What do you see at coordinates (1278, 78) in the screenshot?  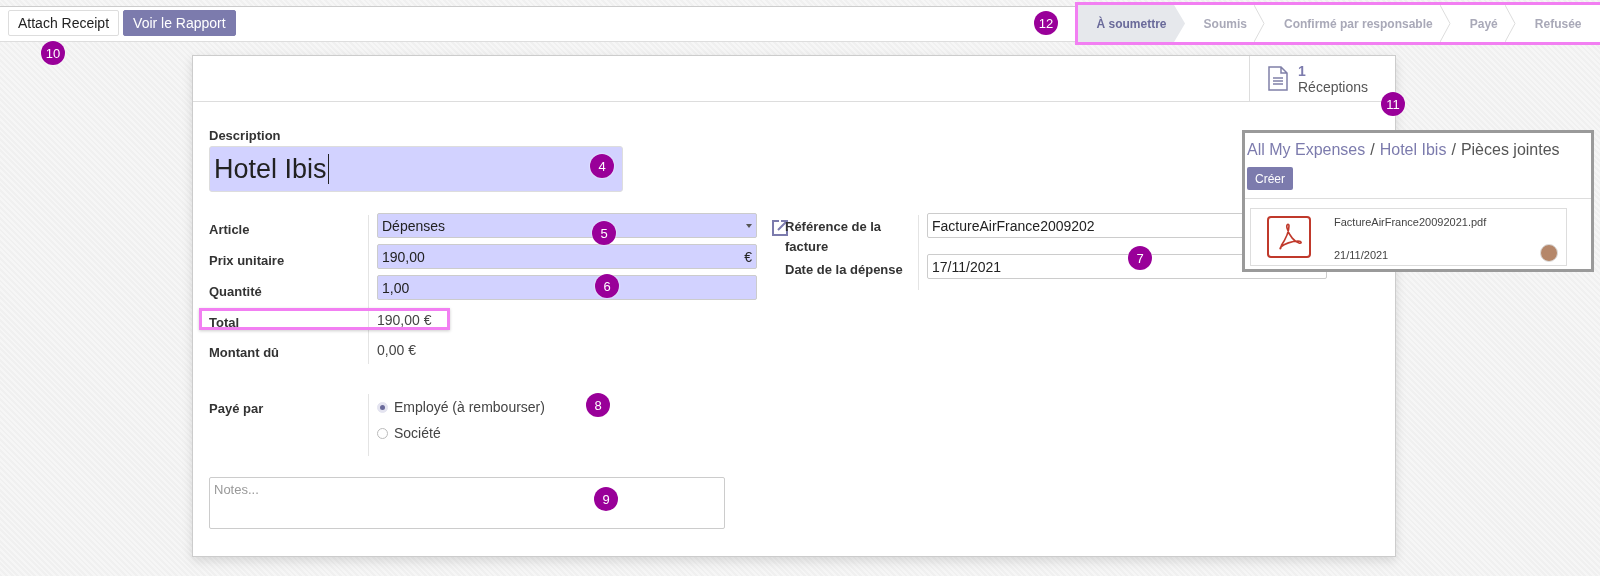 I see `document-icon` at bounding box center [1278, 78].